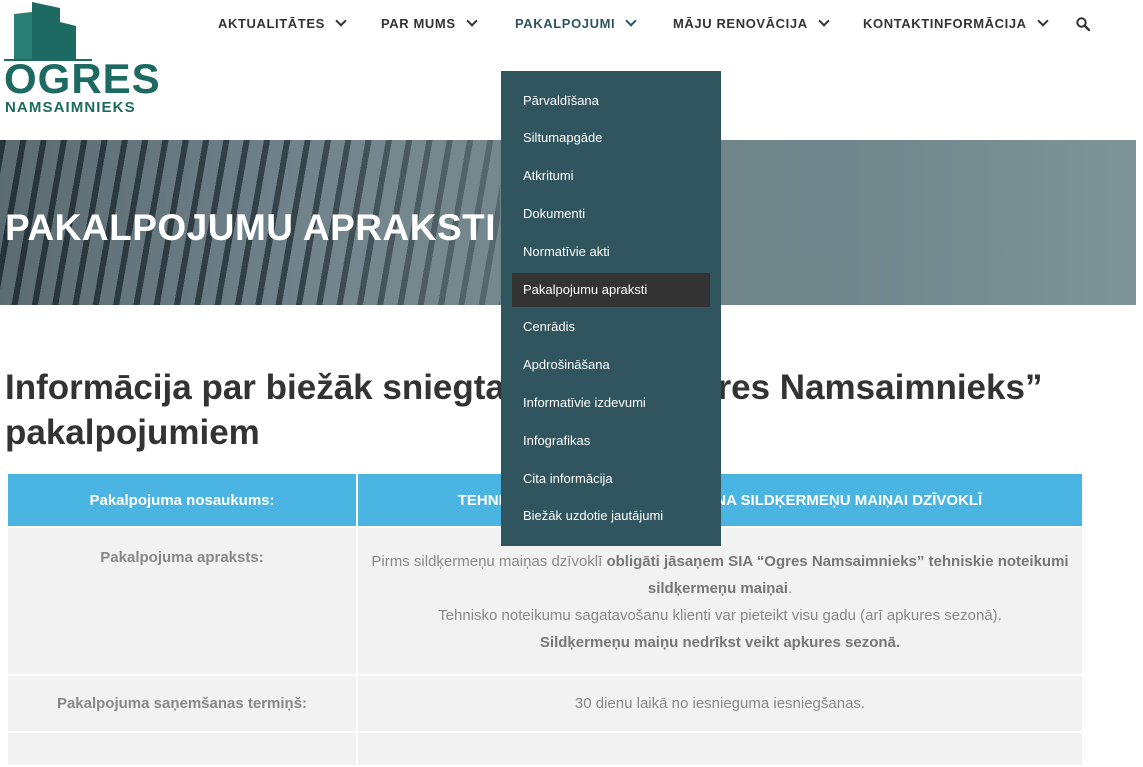 Image resolution: width=1143 pixels, height=767 pixels. What do you see at coordinates (251, 227) in the screenshot?
I see `page-title: PAKALPOJUMU APRAKSTI` at bounding box center [251, 227].